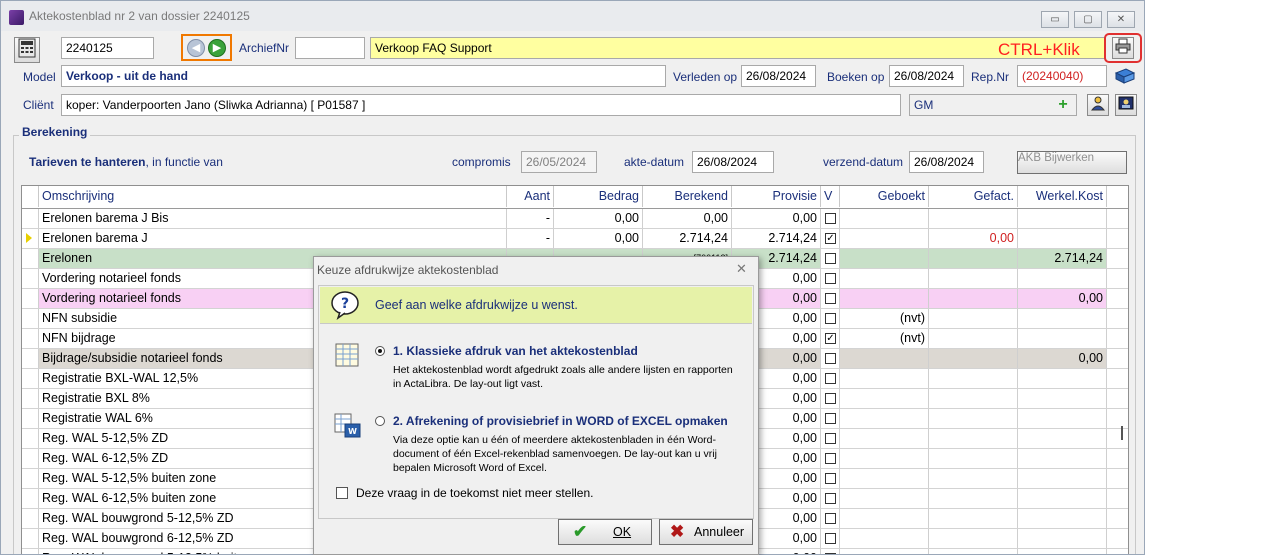 The height and width of the screenshot is (555, 1282). Describe the element at coordinates (973, 196) in the screenshot. I see `header-gefact: Gefact.` at that location.